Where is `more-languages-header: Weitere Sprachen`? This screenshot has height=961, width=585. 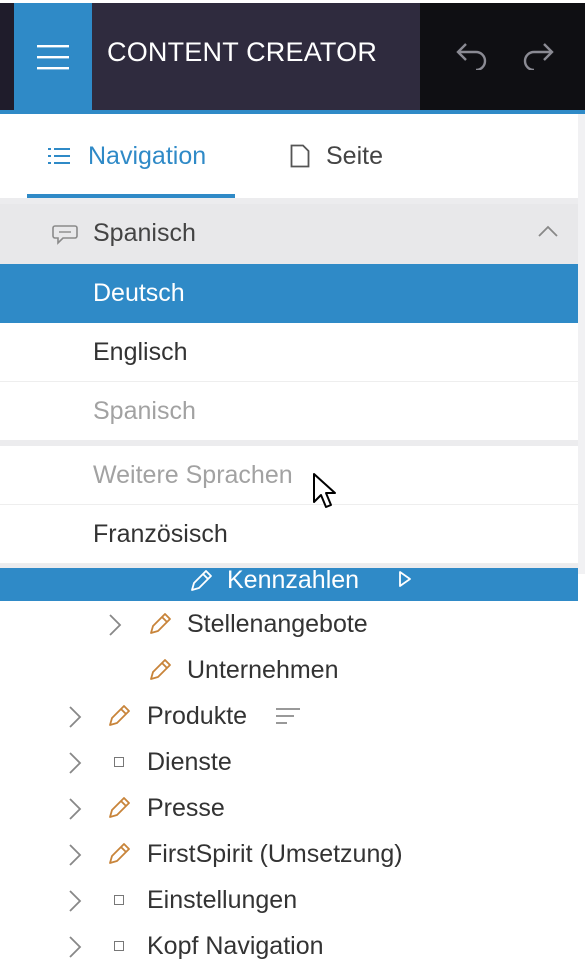 more-languages-header: Weitere Sprachen is located at coordinates (289, 475).